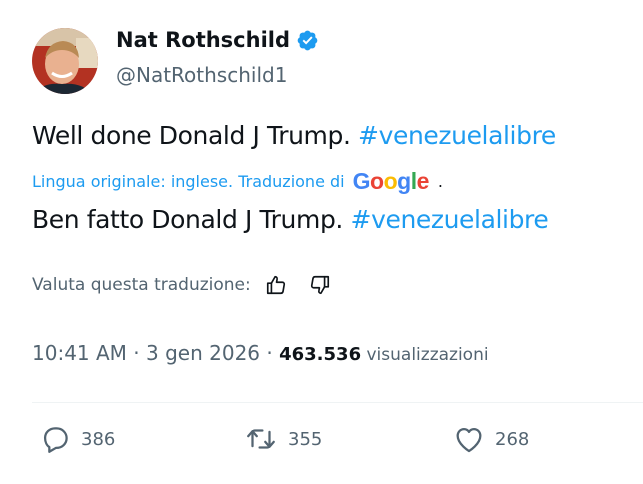 This screenshot has height=484, width=643. Describe the element at coordinates (79, 353) in the screenshot. I see `tweet-time: 10:41 AM` at that location.